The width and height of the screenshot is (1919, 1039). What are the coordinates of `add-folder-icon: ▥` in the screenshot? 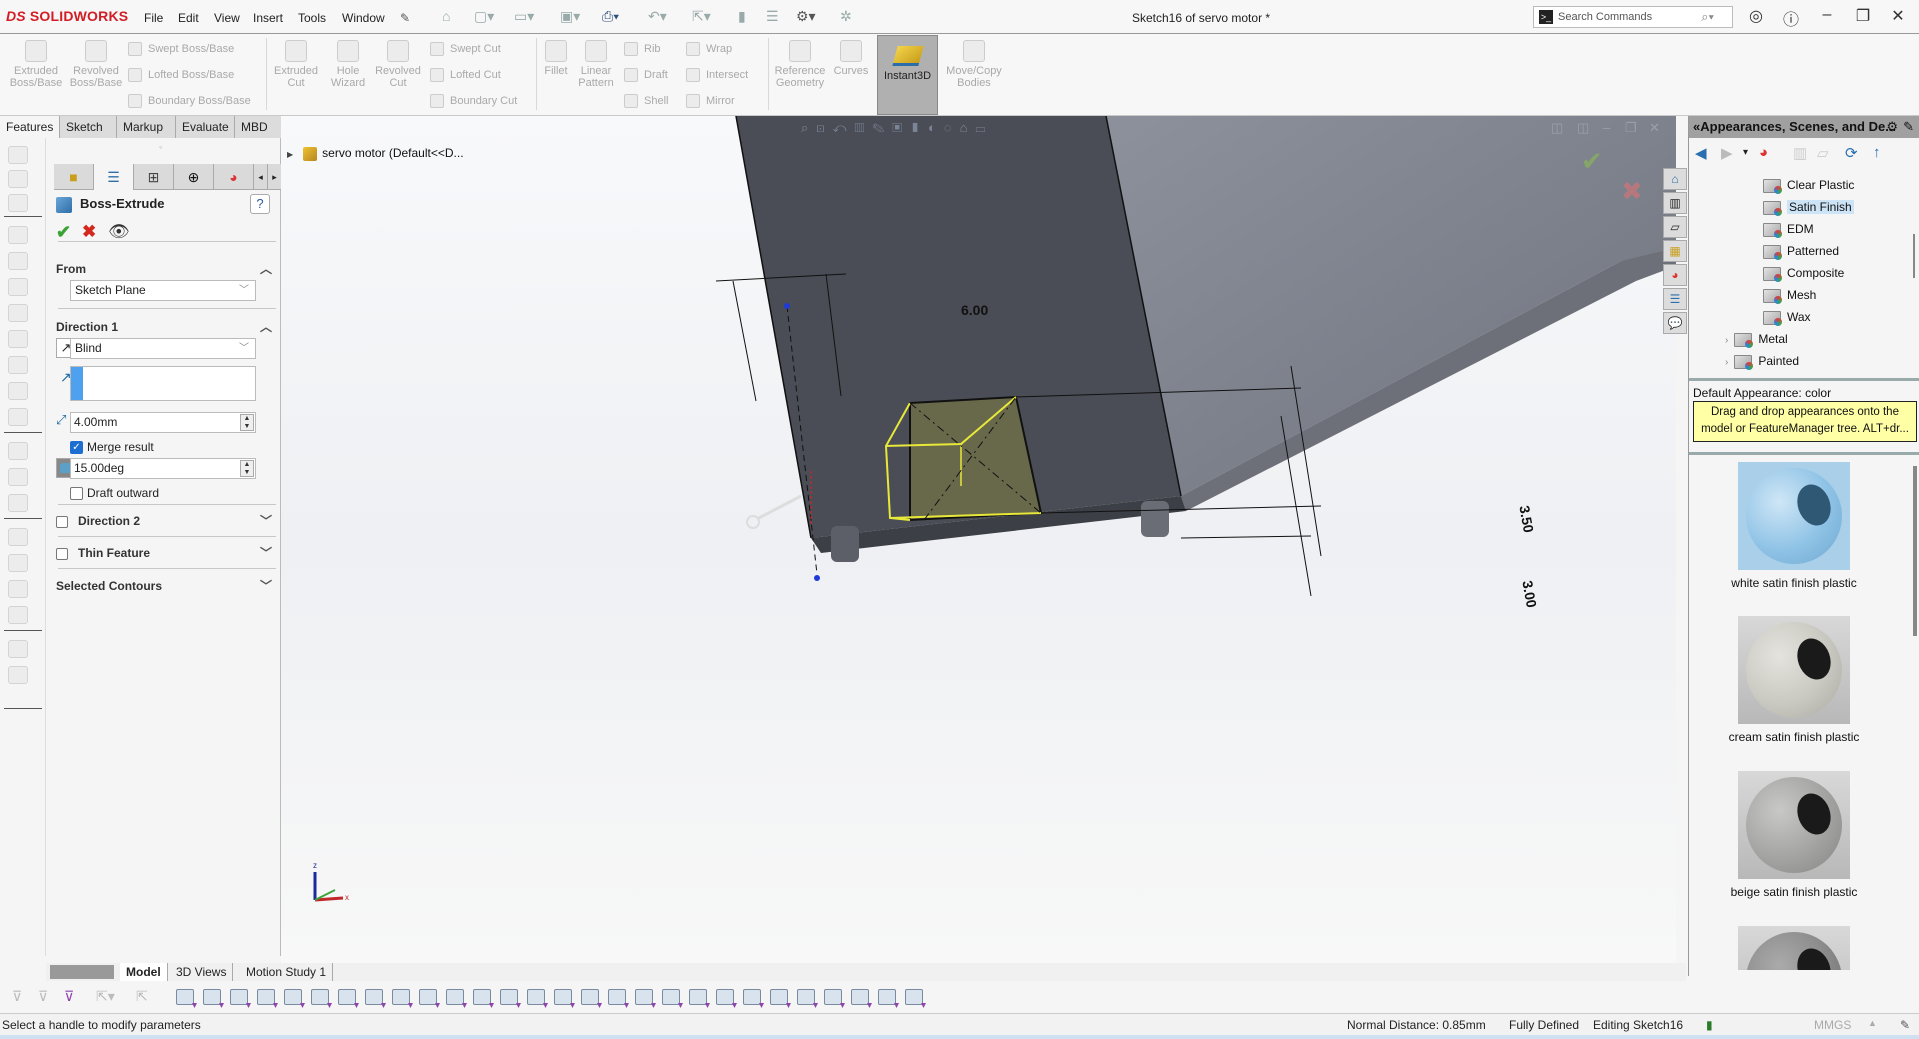 It's located at (1800, 153).